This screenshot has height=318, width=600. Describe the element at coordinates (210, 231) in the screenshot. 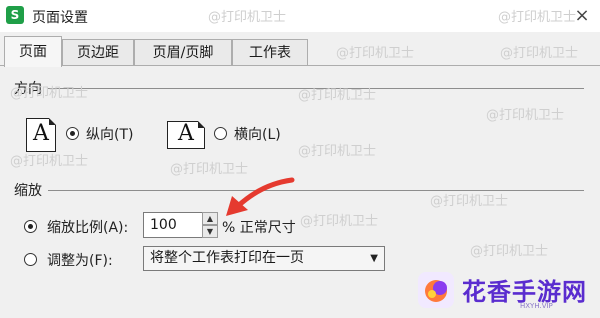

I see `spin-down-button: ▼` at that location.